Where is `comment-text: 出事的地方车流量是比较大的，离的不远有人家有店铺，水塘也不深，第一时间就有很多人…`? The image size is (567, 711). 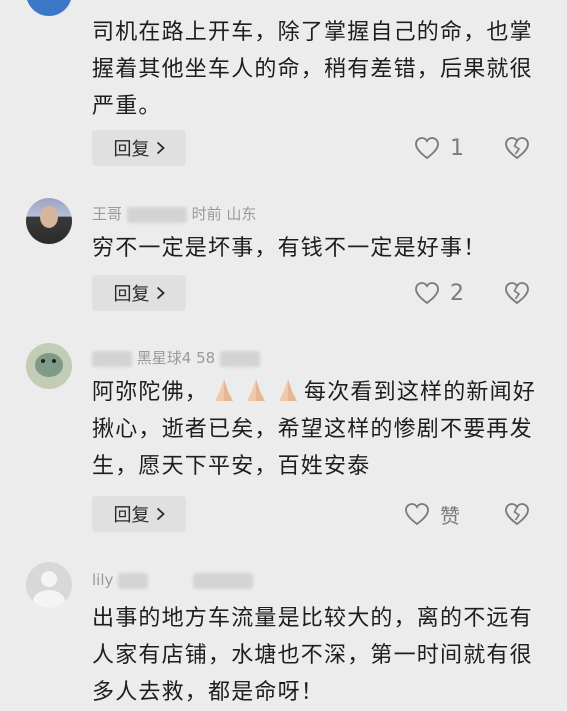
comment-text: 出事的地方车流量是比较大的，离的不远有人家有店铺，水塘也不深，第一时间就有很多人… is located at coordinates (312, 655).